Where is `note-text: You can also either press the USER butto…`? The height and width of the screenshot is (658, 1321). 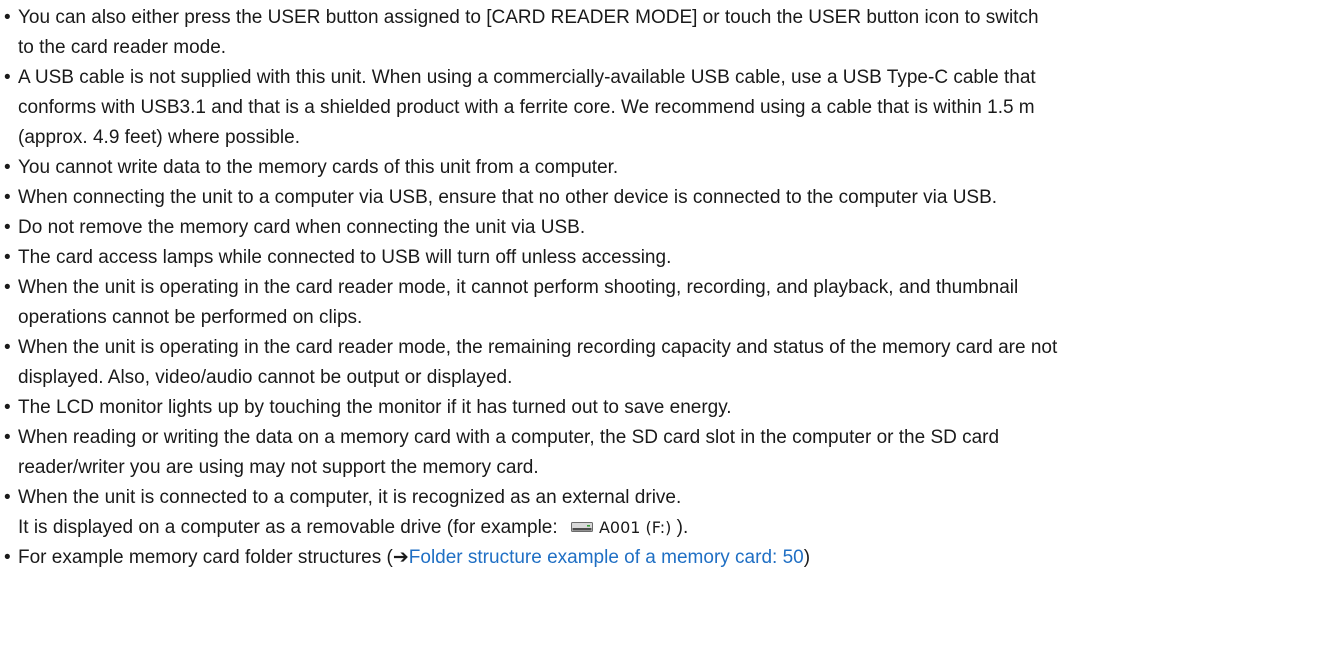 note-text: You can also either press the USER butto… is located at coordinates (528, 17).